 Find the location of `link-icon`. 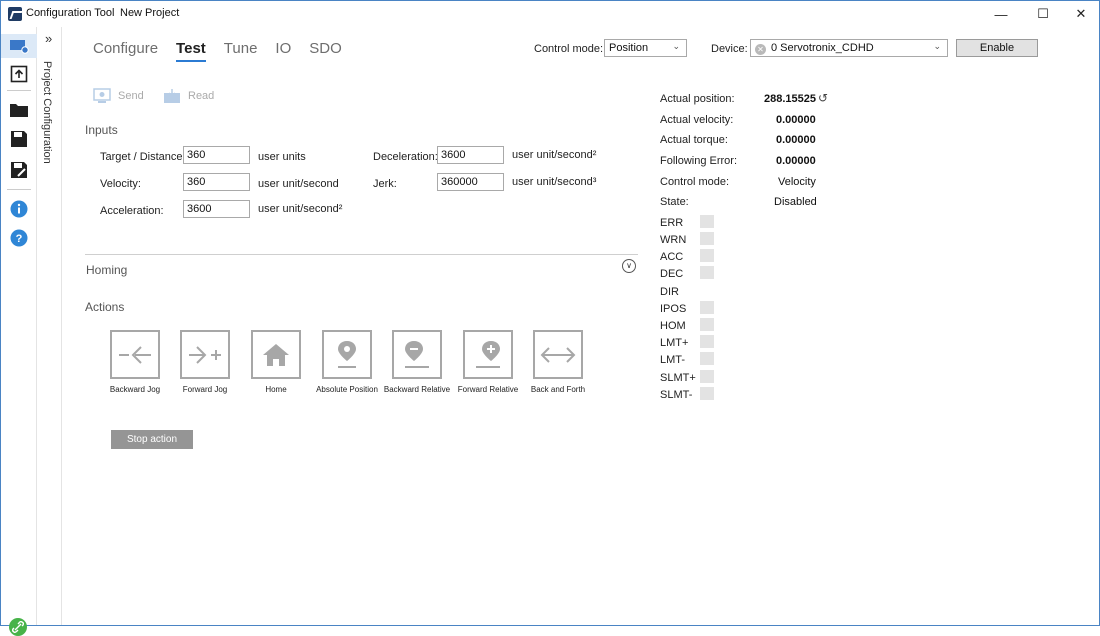

link-icon is located at coordinates (18, 627).